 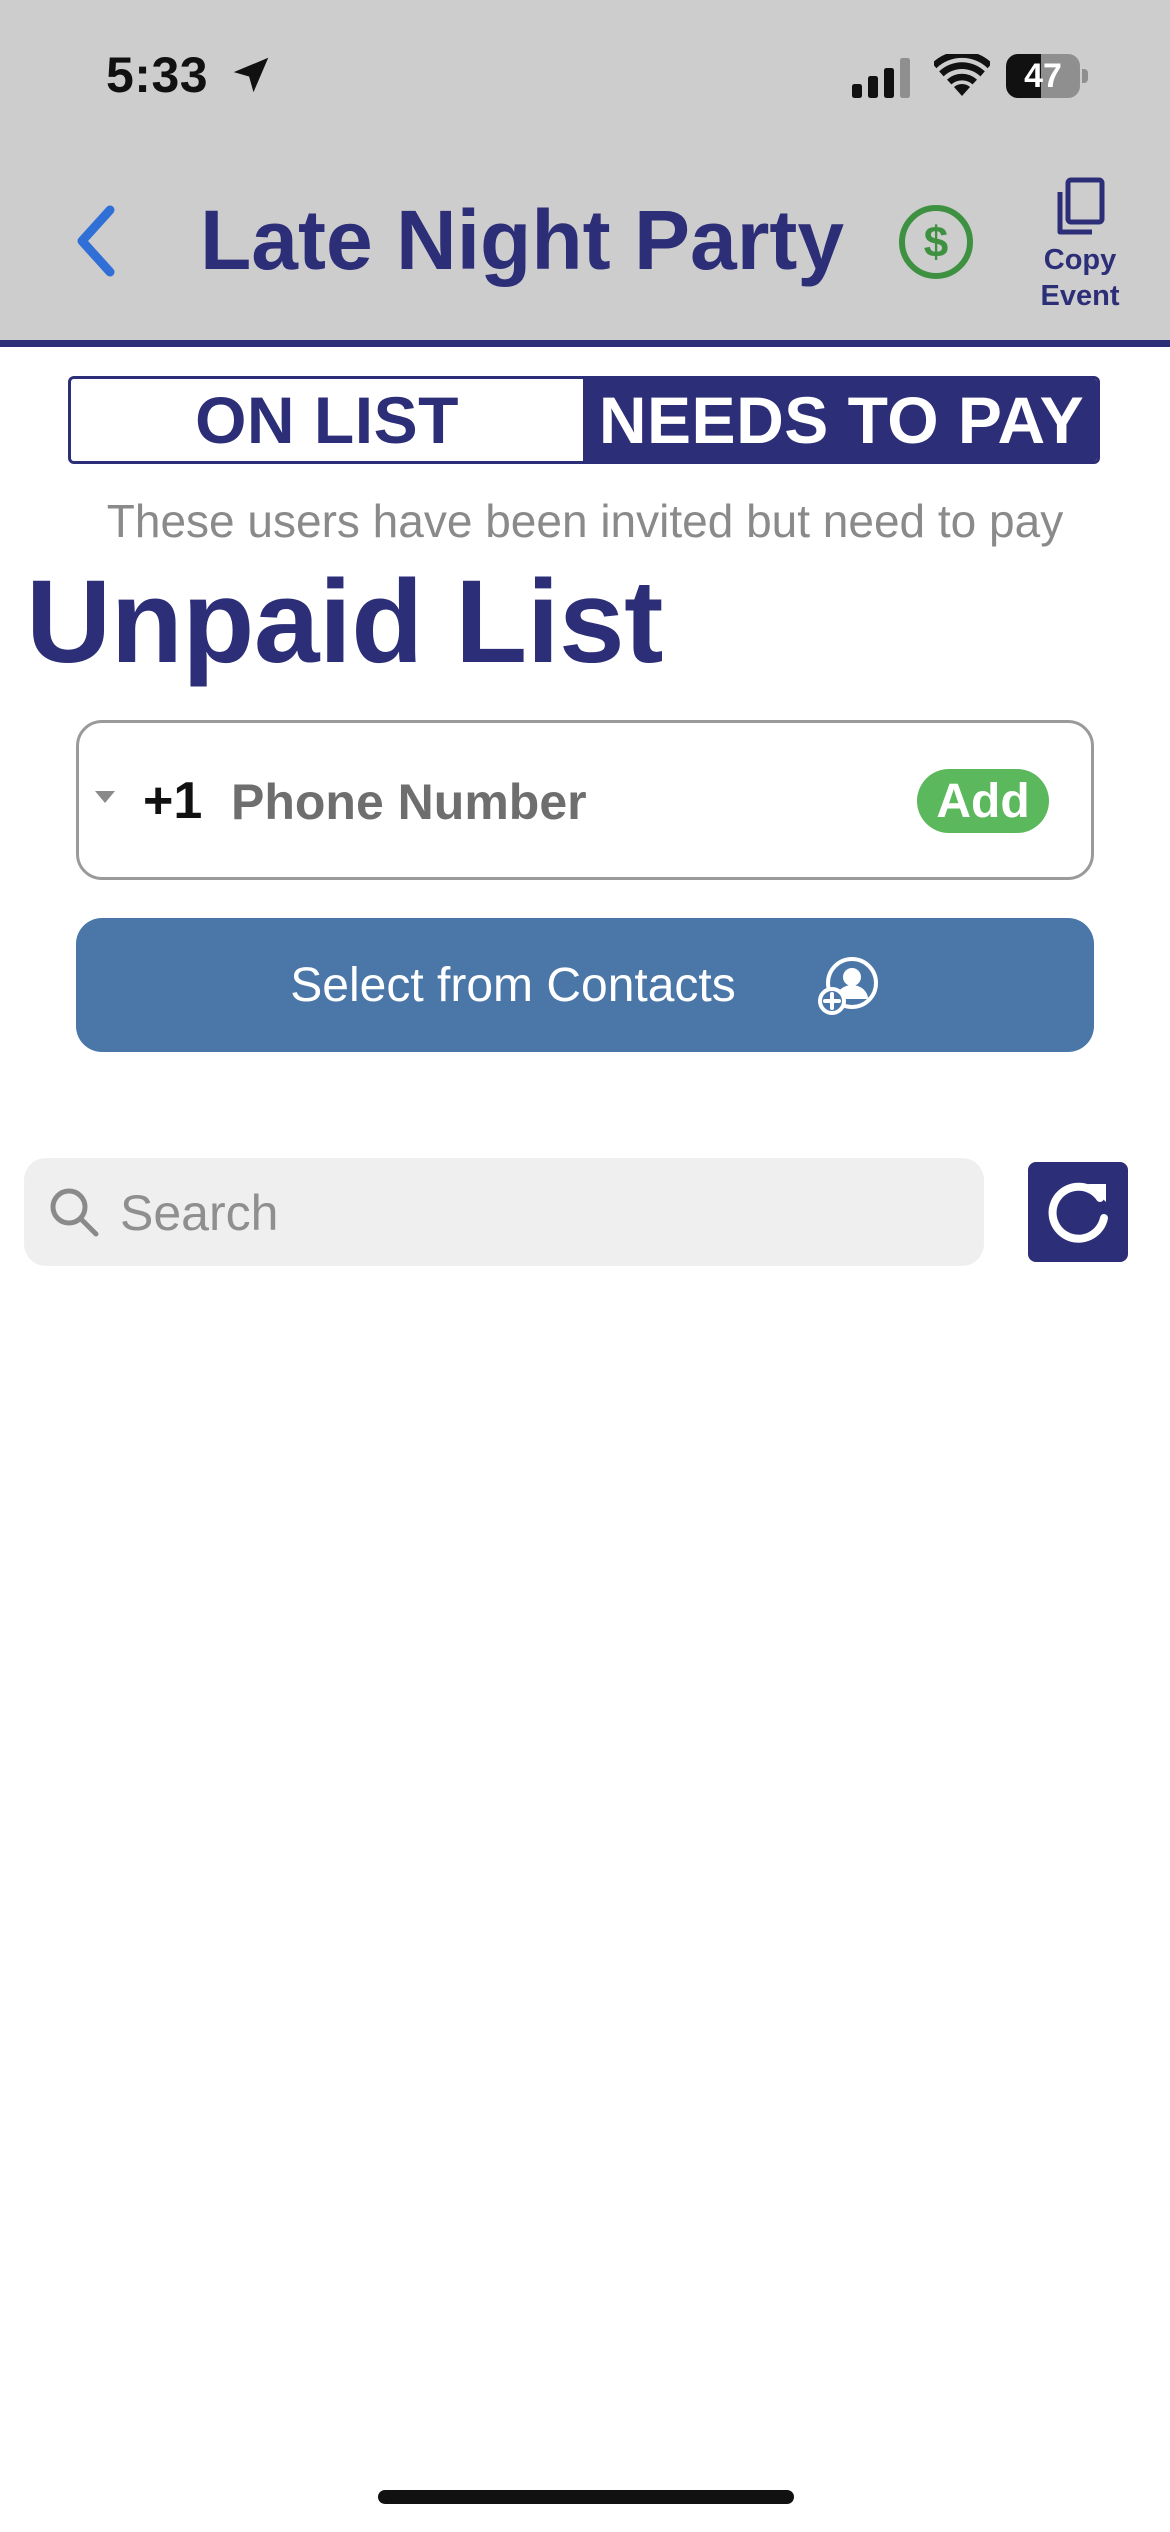 I want to click on event-title: Late Night Party, so click(x=522, y=240).